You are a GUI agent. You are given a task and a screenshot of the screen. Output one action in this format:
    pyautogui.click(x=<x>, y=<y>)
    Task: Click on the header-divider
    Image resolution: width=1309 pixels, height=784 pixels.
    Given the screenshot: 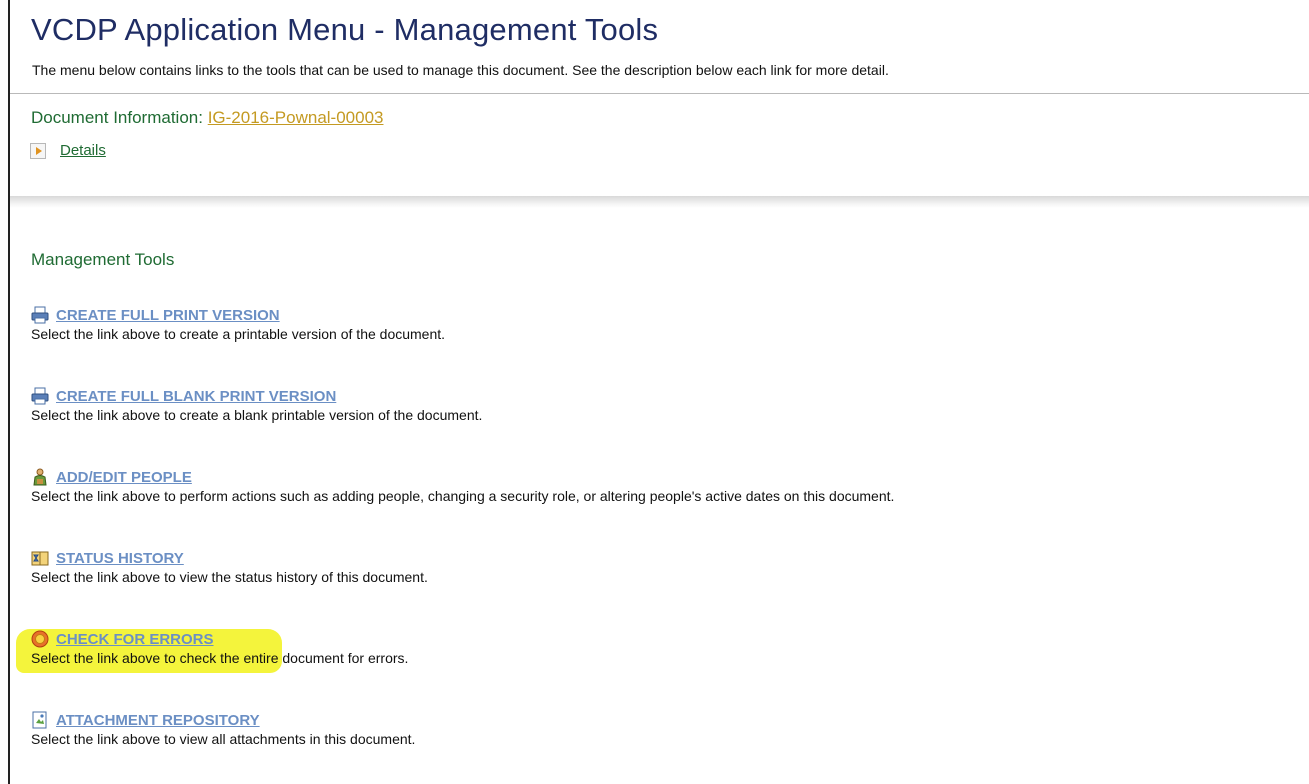 What is the action you would take?
    pyautogui.click(x=659, y=93)
    